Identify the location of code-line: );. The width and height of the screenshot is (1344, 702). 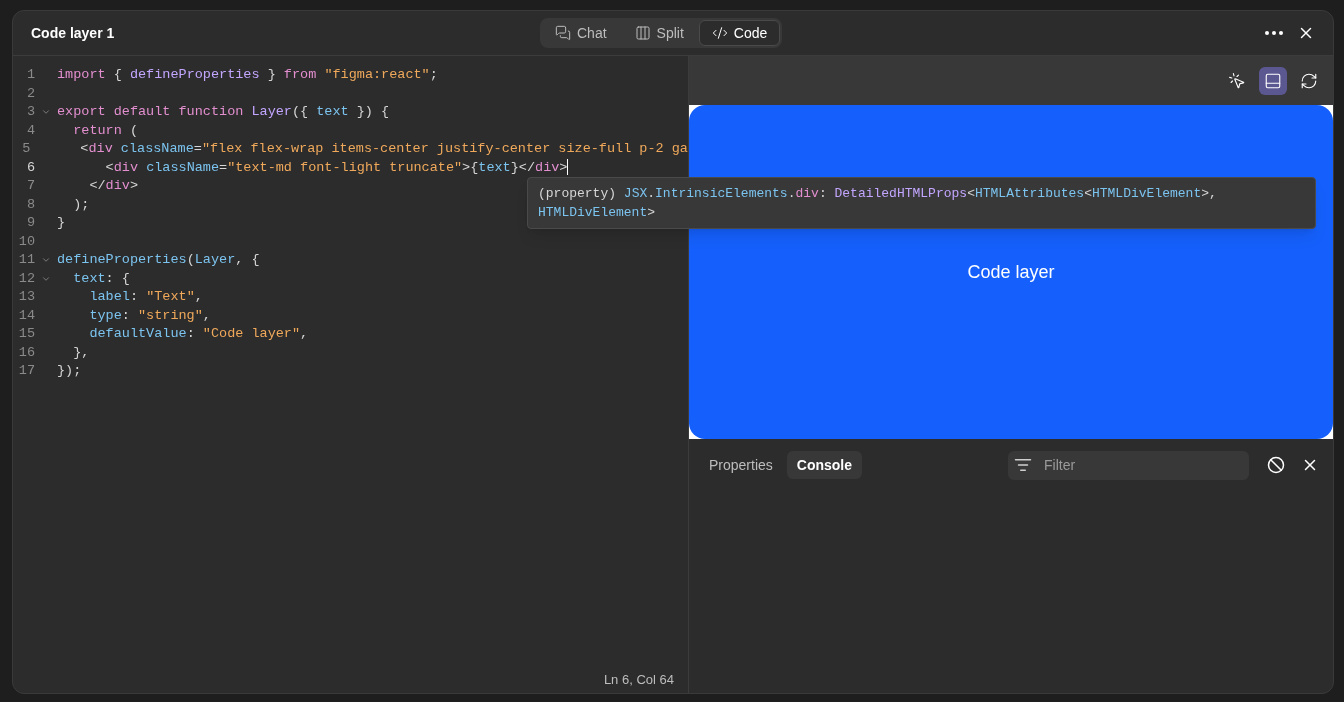
(81, 204).